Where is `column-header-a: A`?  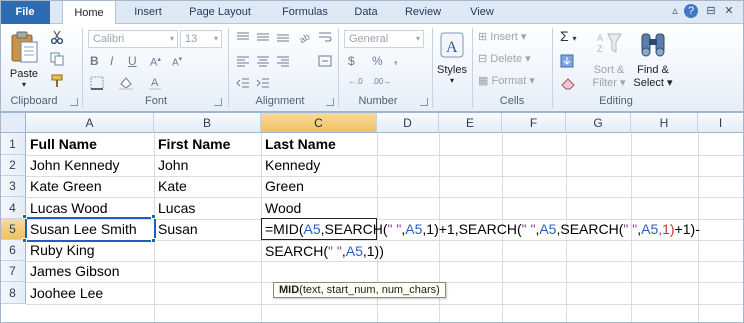
column-header-a: A is located at coordinates (90, 123).